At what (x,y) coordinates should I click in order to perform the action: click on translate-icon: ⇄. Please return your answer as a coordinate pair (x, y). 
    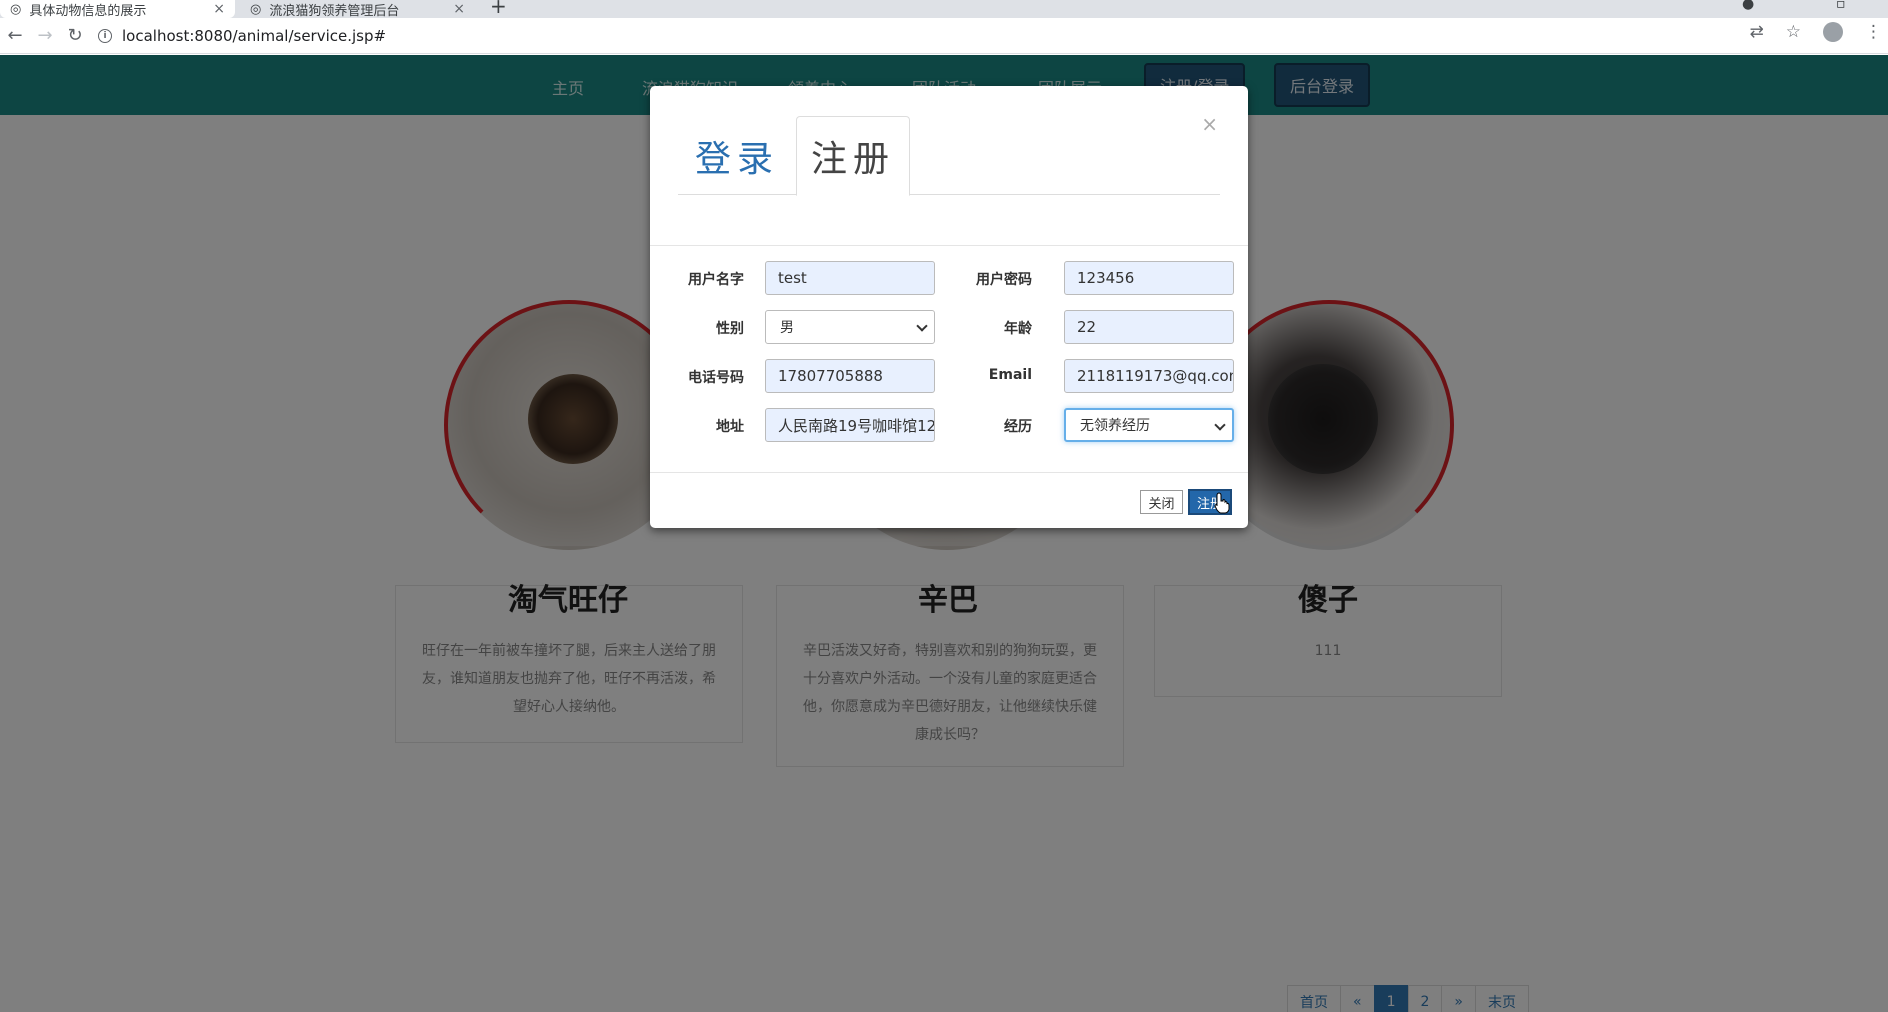
    Looking at the image, I should click on (1757, 32).